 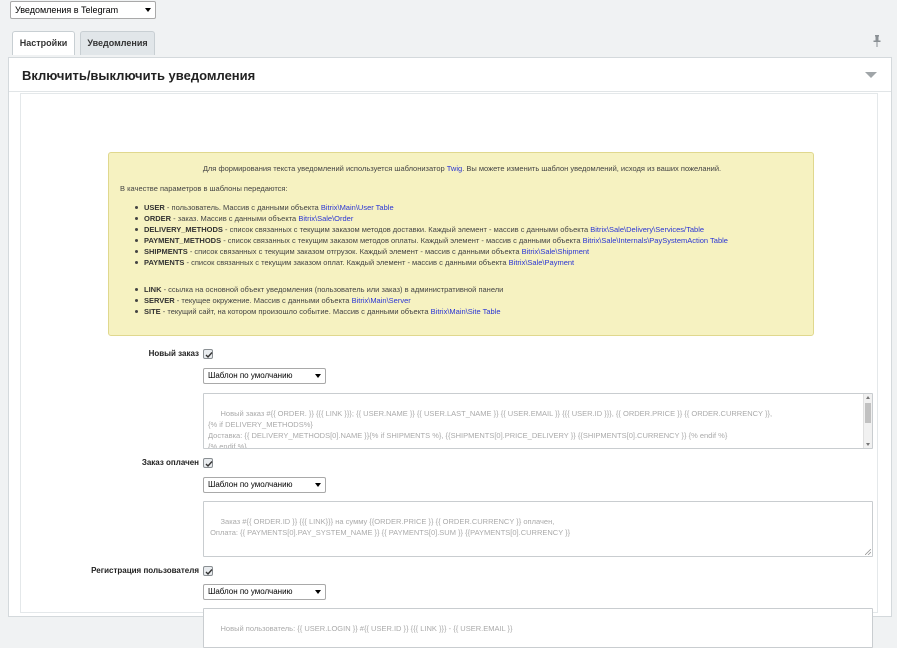 I want to click on new-order-checkbox, so click(x=208, y=354).